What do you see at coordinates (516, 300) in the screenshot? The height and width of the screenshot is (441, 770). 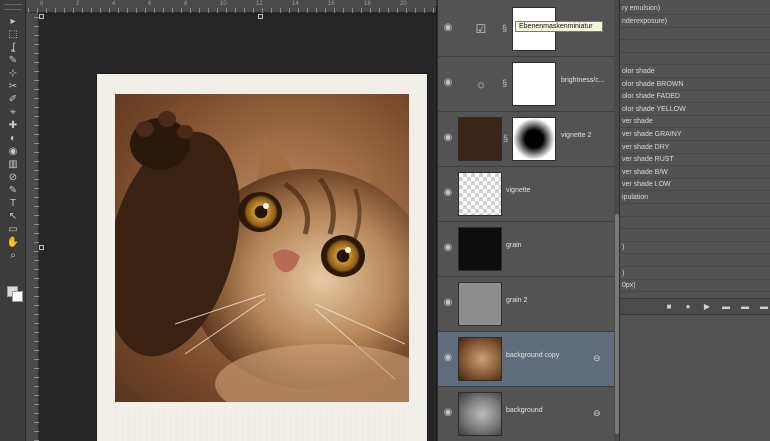 I see `layer-name: grain 2` at bounding box center [516, 300].